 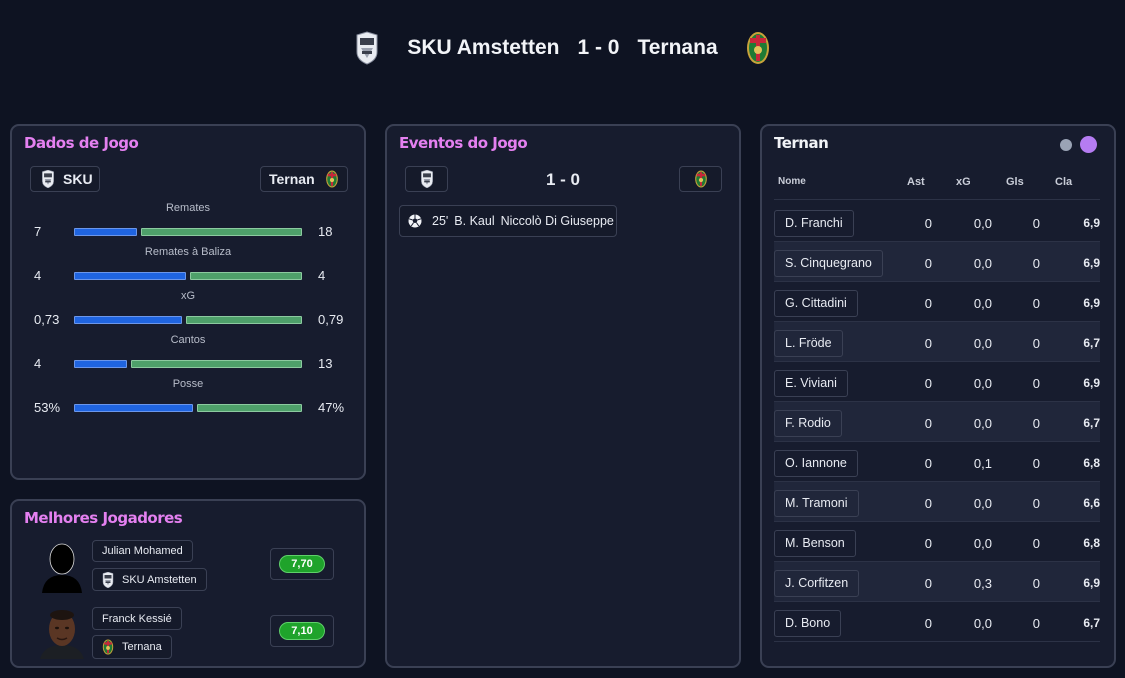 I want to click on away-team-name: Ternana, so click(x=677, y=48).